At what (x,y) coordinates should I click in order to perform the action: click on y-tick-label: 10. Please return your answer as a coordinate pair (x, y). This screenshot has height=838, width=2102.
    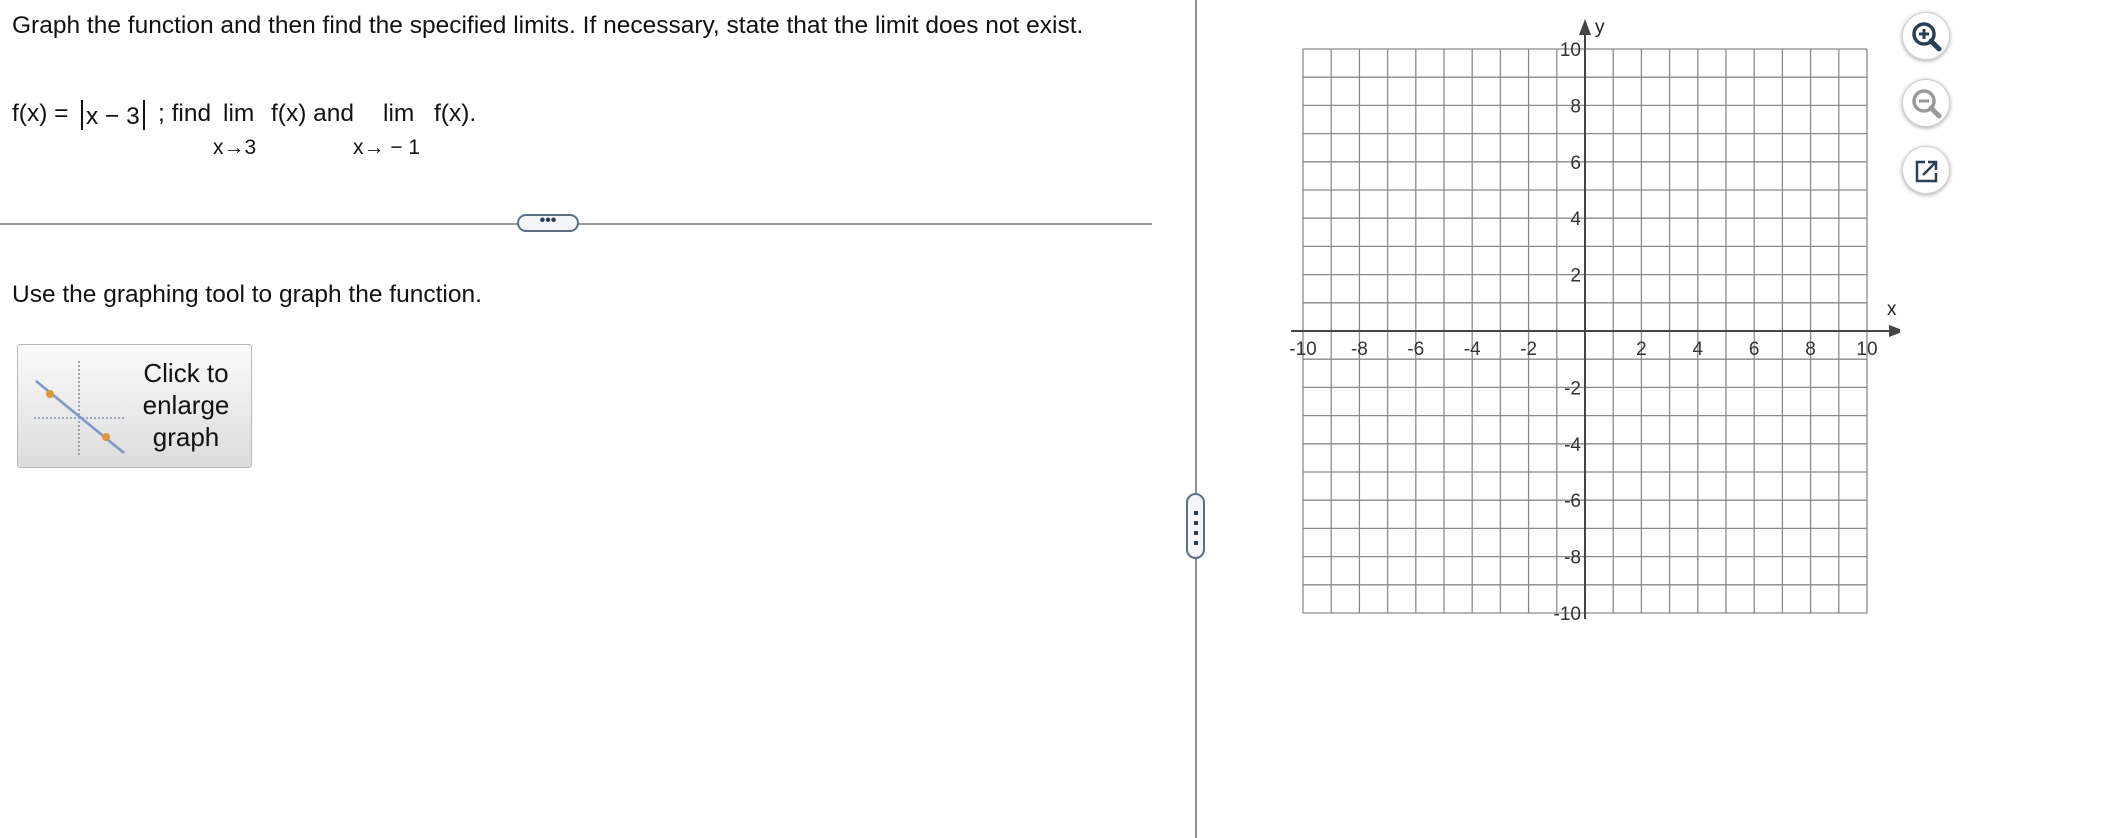
    Looking at the image, I should click on (1570, 50).